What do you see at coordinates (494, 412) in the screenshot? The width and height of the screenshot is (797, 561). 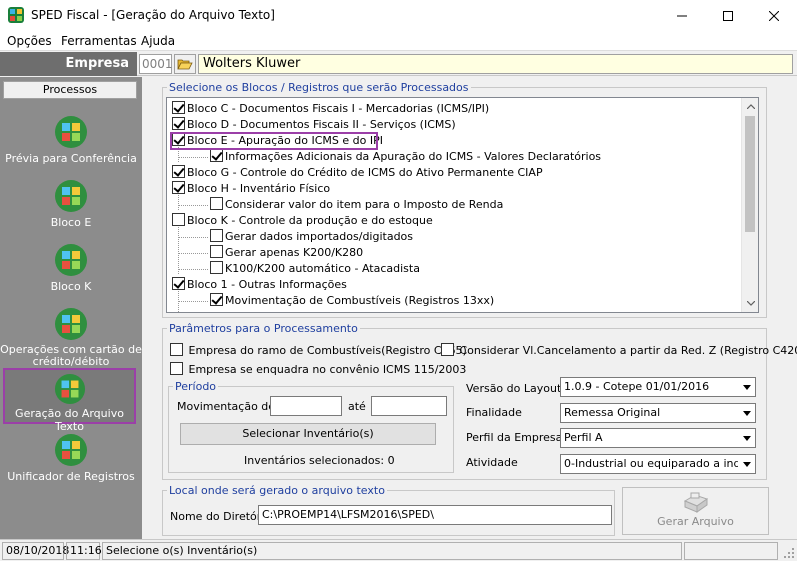 I see `finalidade-label: Finalidade` at bounding box center [494, 412].